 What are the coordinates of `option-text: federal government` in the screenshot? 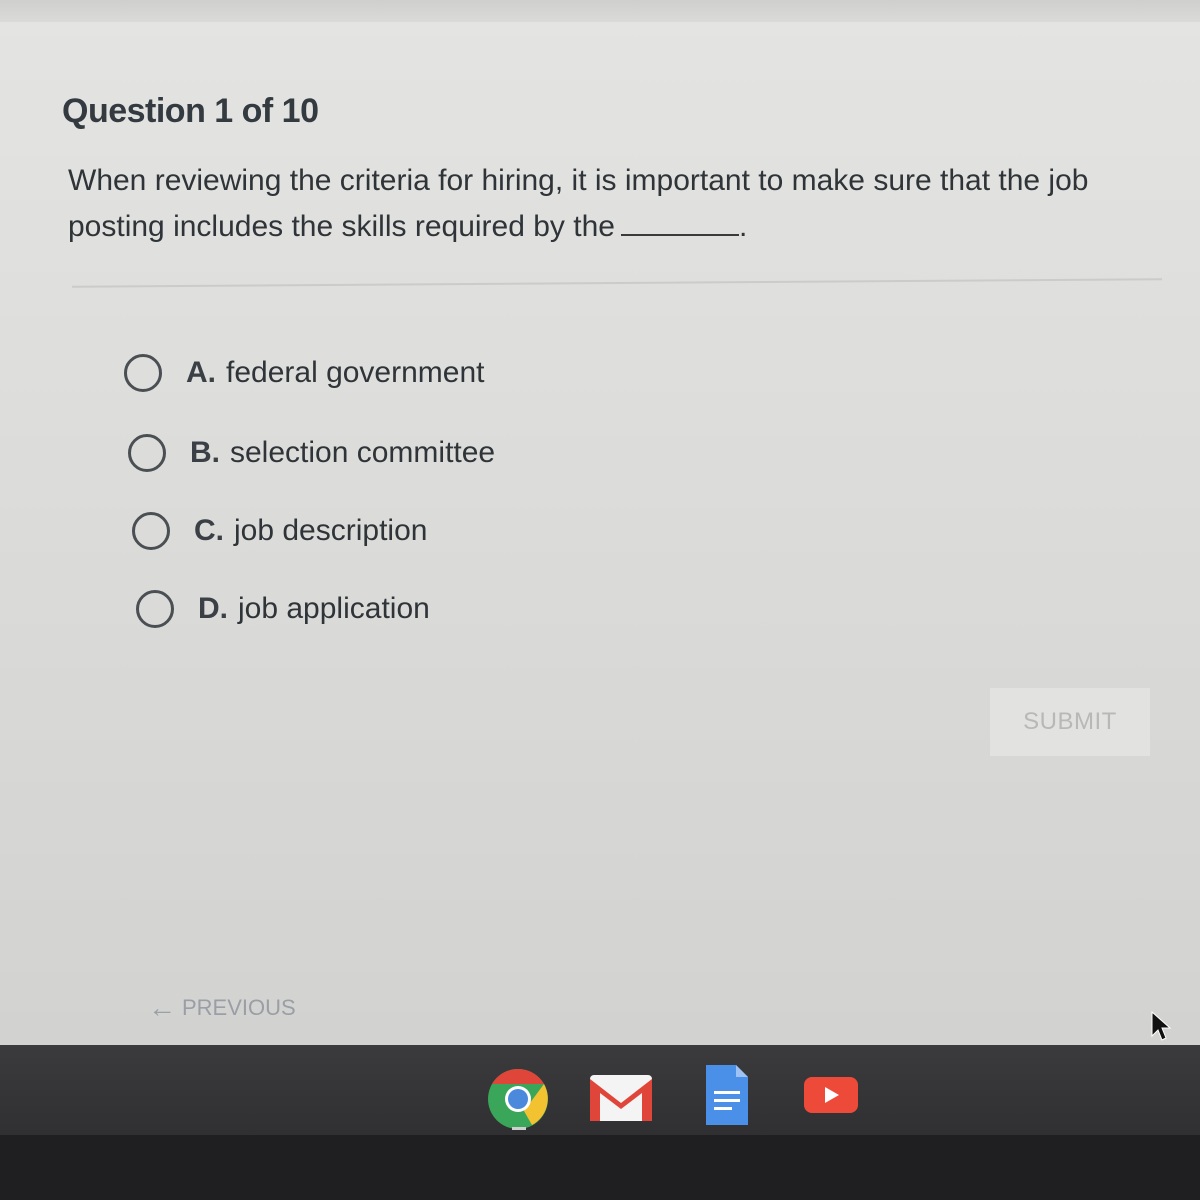 It's located at (355, 372).